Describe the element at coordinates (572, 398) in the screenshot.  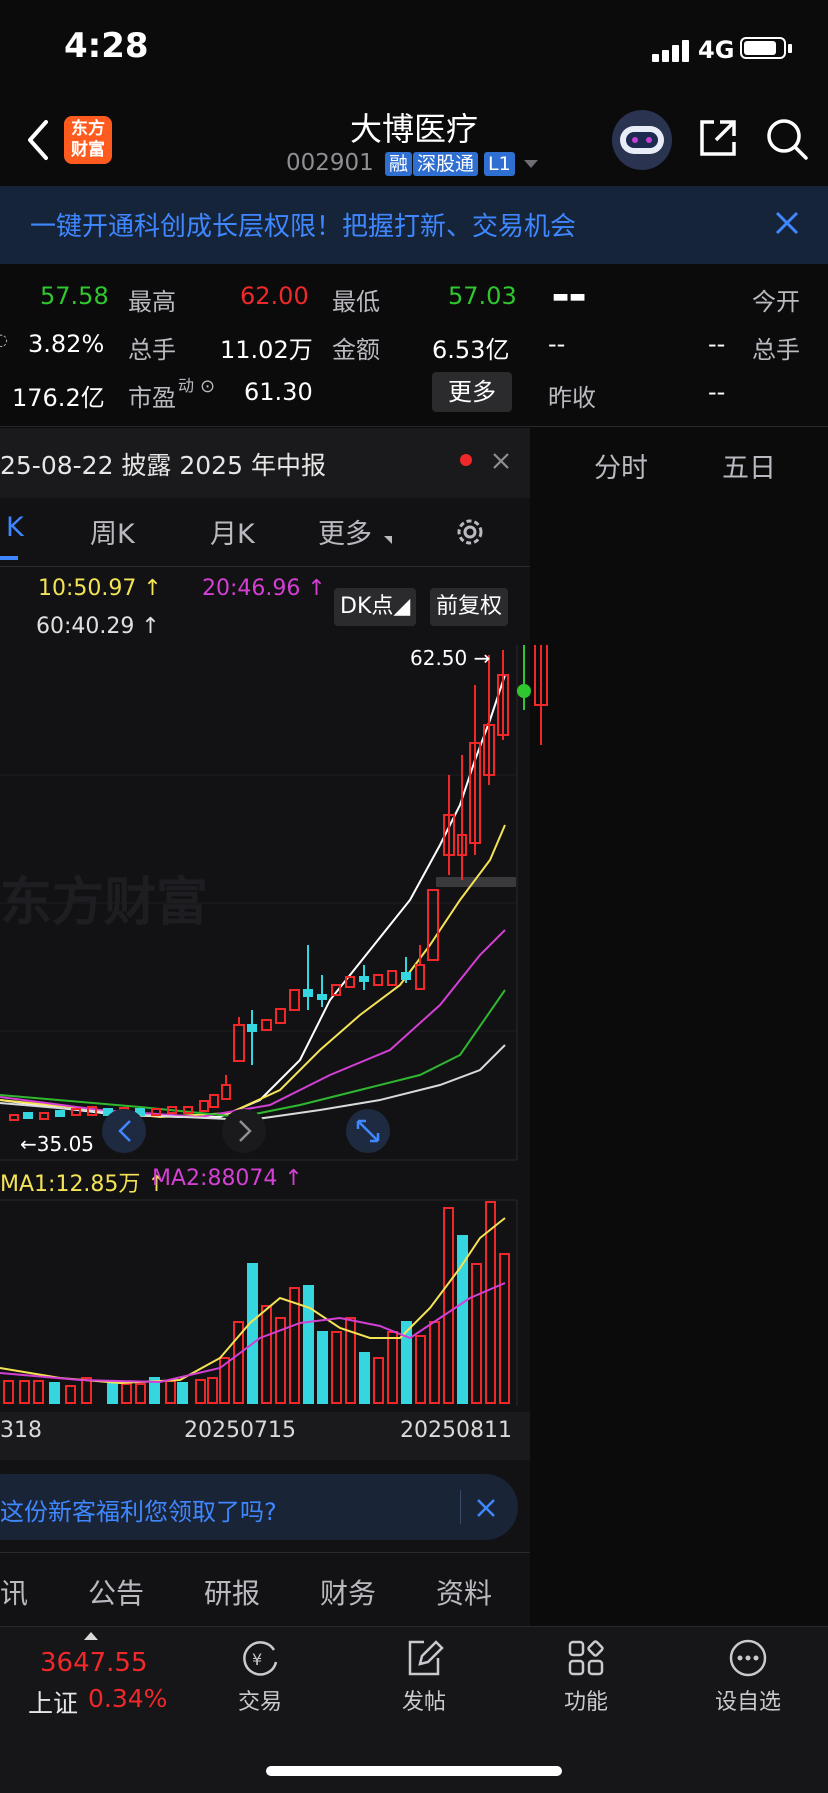
I see `prev-close-label: 昨收` at that location.